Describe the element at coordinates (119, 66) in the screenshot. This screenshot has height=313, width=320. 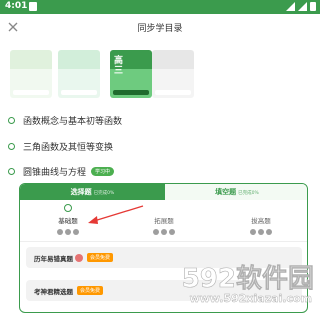
I see `book-title: 高 三` at that location.